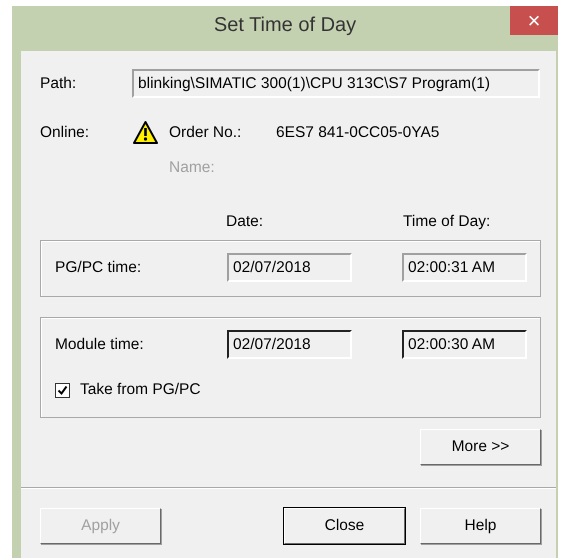 The image size is (568, 558). Describe the element at coordinates (480, 447) in the screenshot. I see `more-button: More >>` at that location.